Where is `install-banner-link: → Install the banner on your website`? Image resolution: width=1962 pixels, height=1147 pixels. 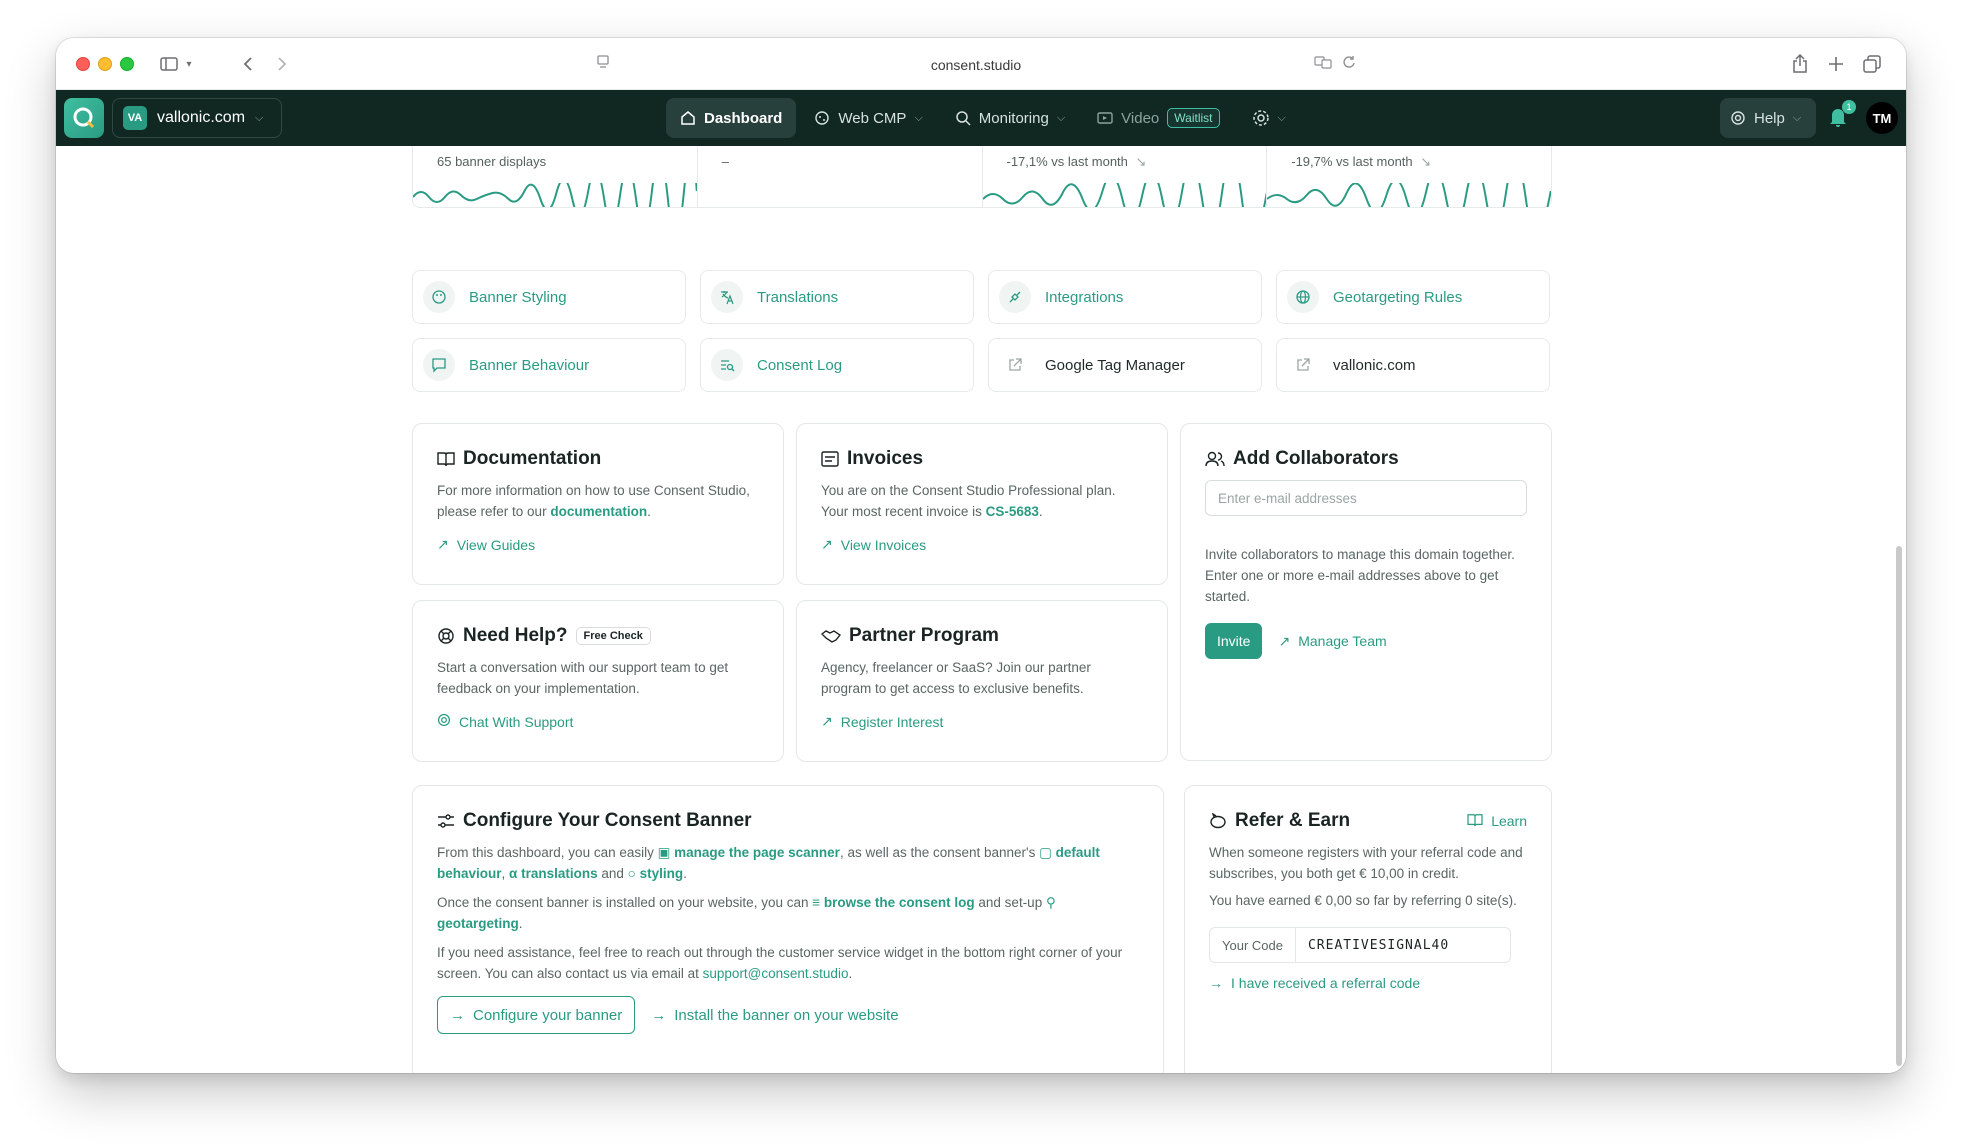
install-banner-link: → Install the banner on your website is located at coordinates (774, 1015).